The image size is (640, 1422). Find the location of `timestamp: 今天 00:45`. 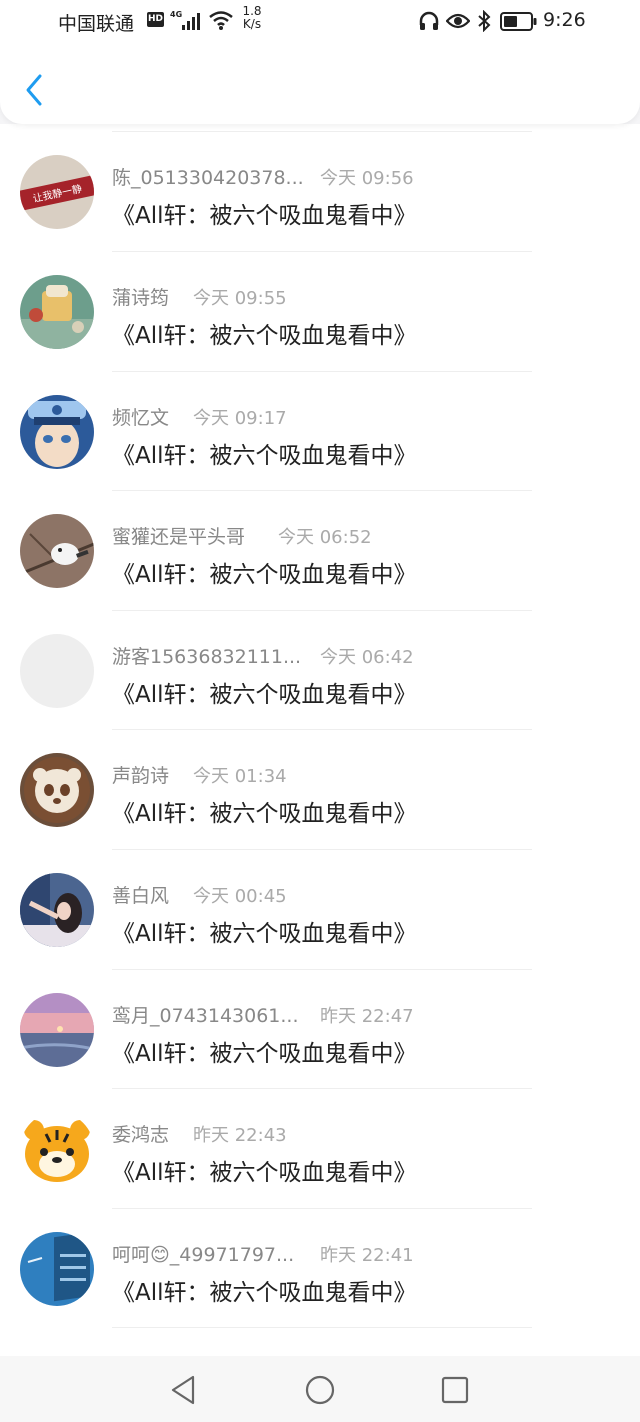

timestamp: 今天 00:45 is located at coordinates (240, 896).